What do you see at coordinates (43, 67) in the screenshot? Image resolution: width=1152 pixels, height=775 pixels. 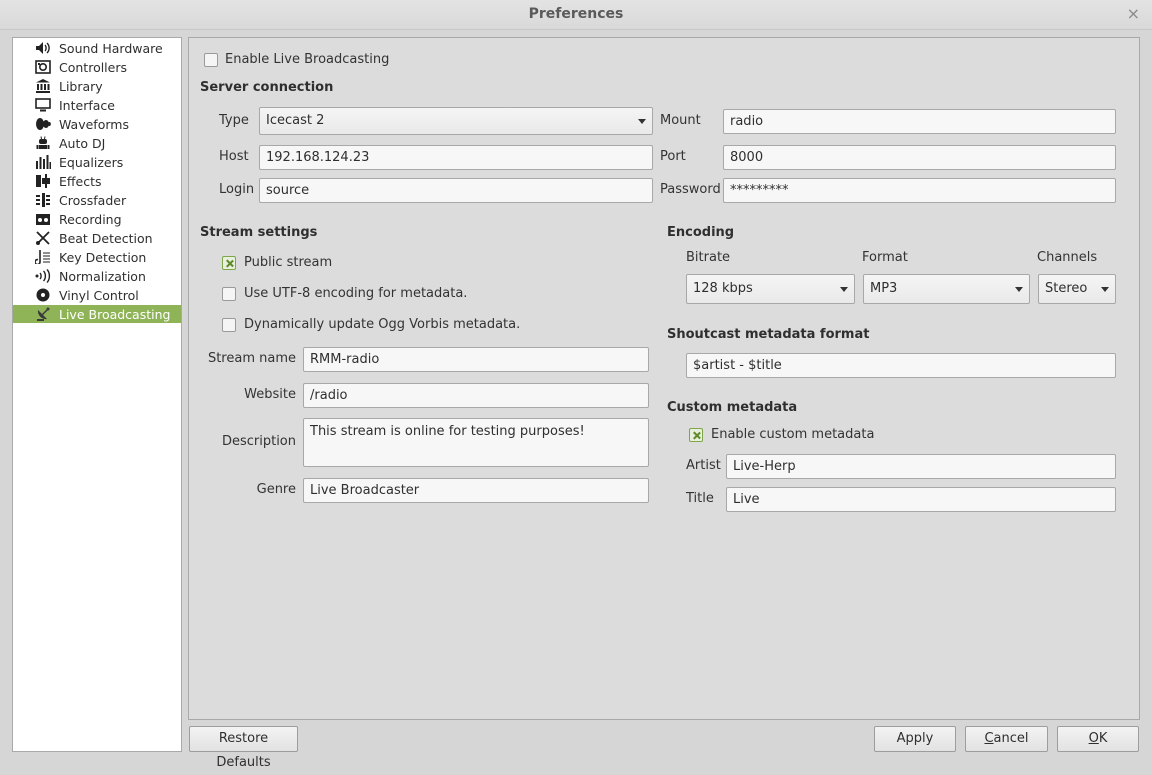 I see `controller-icon` at bounding box center [43, 67].